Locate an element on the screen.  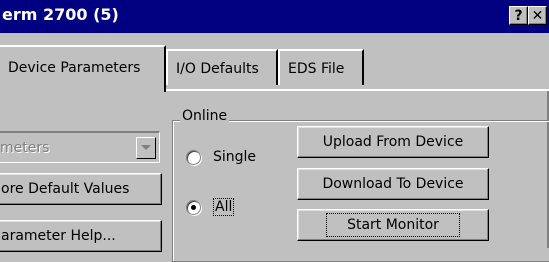
button-label: Upload From Device is located at coordinates (393, 142).